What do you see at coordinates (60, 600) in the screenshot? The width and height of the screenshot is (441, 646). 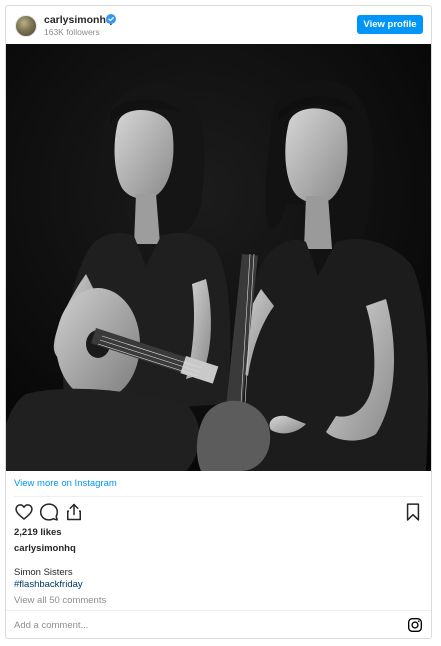 I see `view-all-comments-link: View all 50 comments` at bounding box center [60, 600].